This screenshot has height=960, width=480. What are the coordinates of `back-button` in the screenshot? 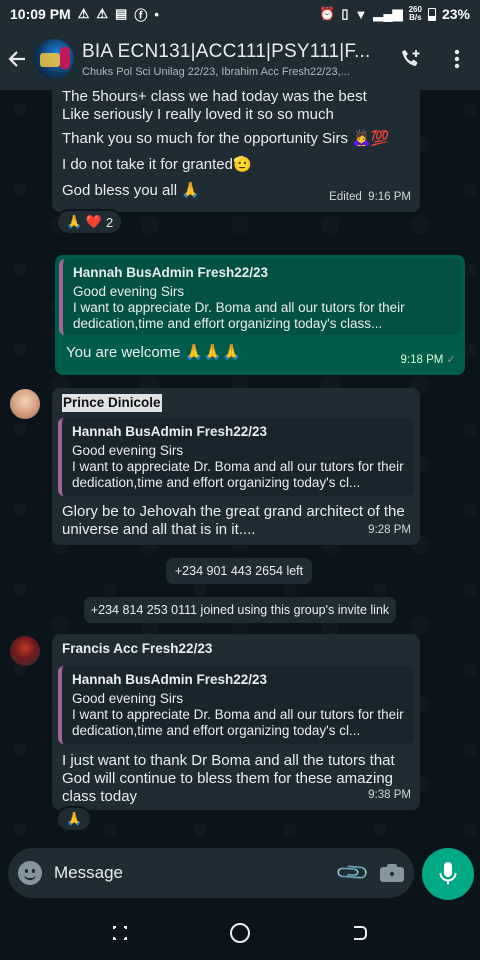 It's located at (17, 59).